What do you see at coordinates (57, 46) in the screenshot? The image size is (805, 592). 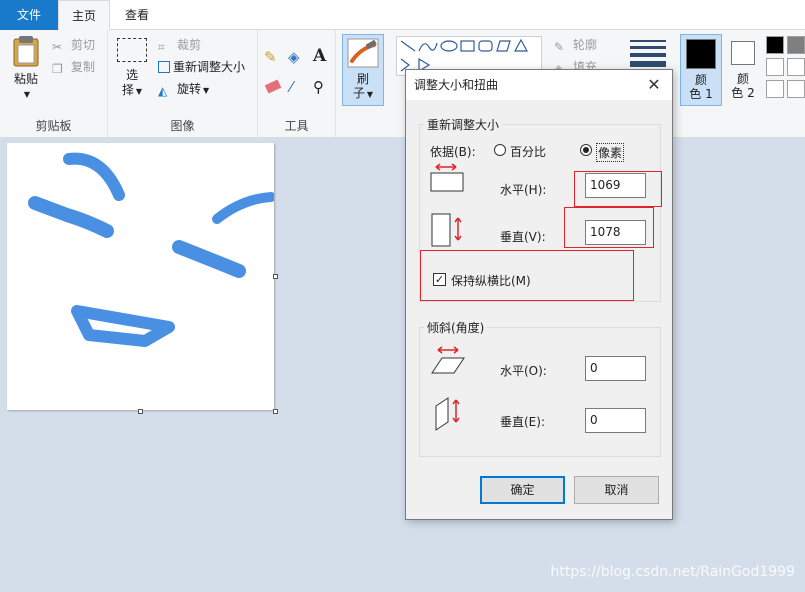 I see `scissors-icon: ✂` at bounding box center [57, 46].